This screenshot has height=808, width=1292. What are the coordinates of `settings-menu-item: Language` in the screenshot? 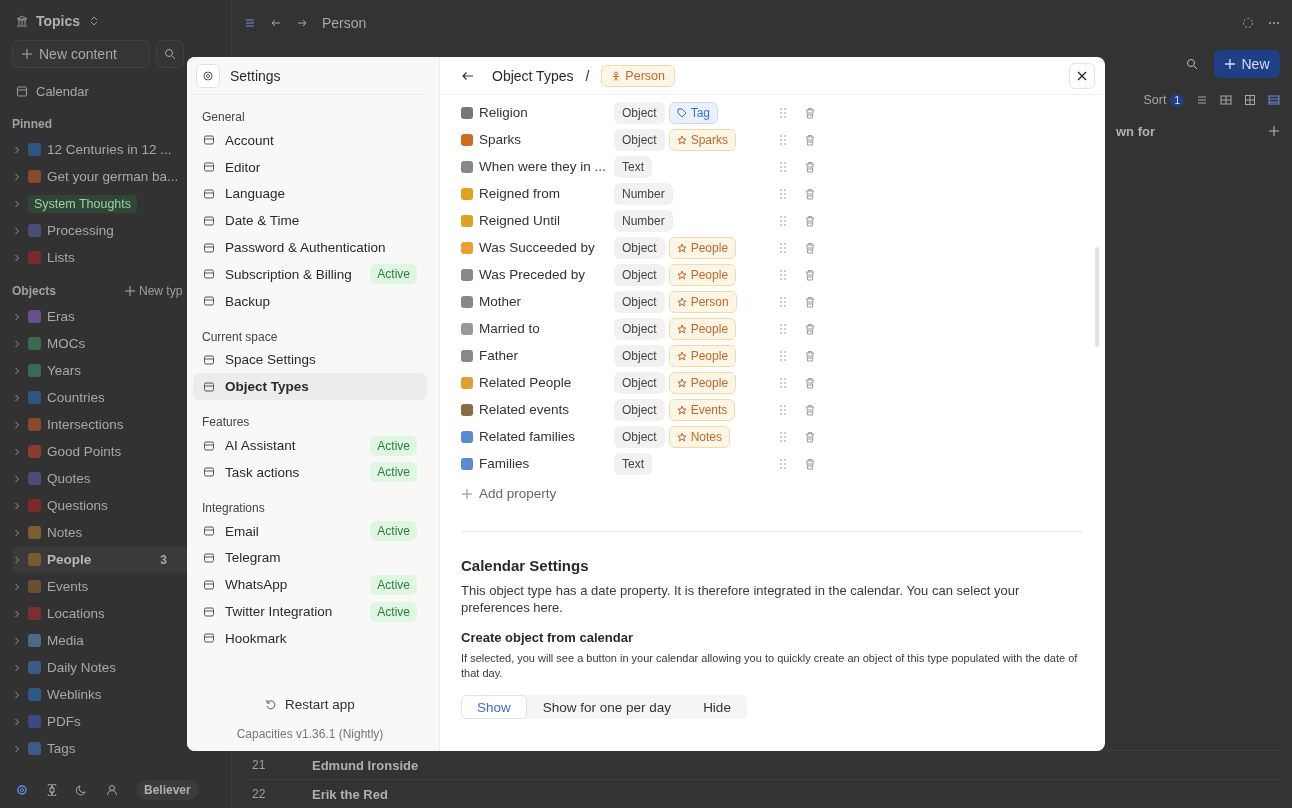 It's located at (310, 194).